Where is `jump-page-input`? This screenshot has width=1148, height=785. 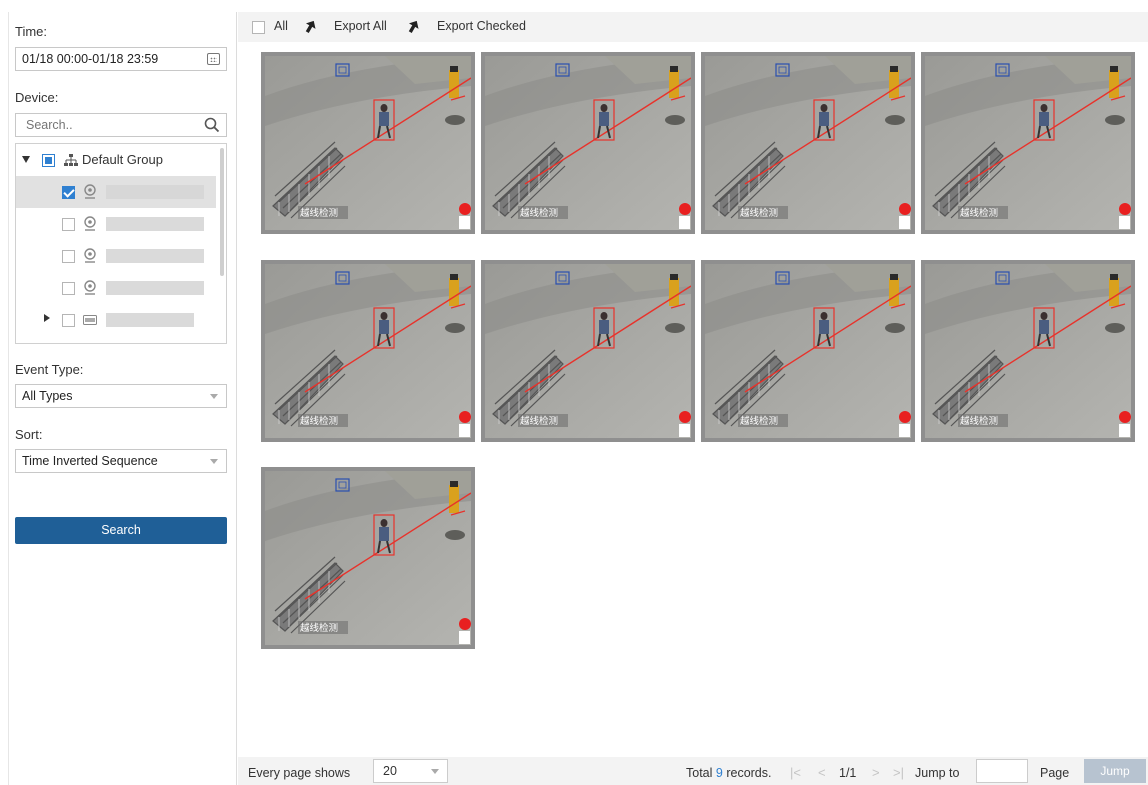 jump-page-input is located at coordinates (1002, 771).